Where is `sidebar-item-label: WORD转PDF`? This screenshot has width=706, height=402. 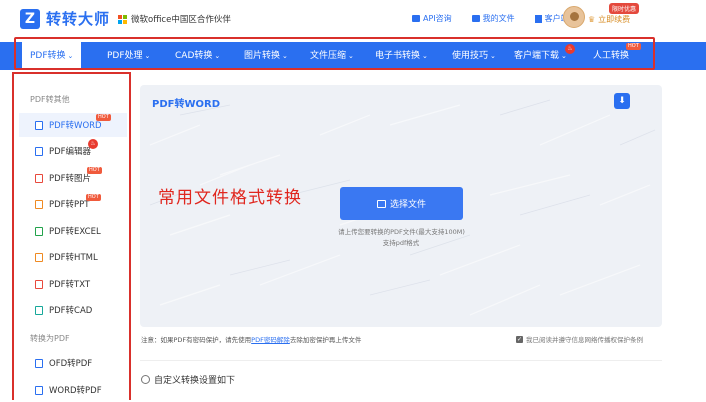 sidebar-item-label: WORD转PDF is located at coordinates (75, 391).